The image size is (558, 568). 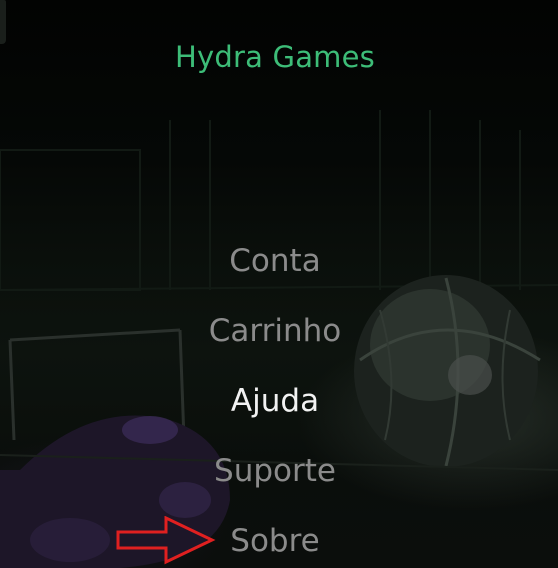 I want to click on menu-item-carrinho: Carrinho, so click(x=275, y=343).